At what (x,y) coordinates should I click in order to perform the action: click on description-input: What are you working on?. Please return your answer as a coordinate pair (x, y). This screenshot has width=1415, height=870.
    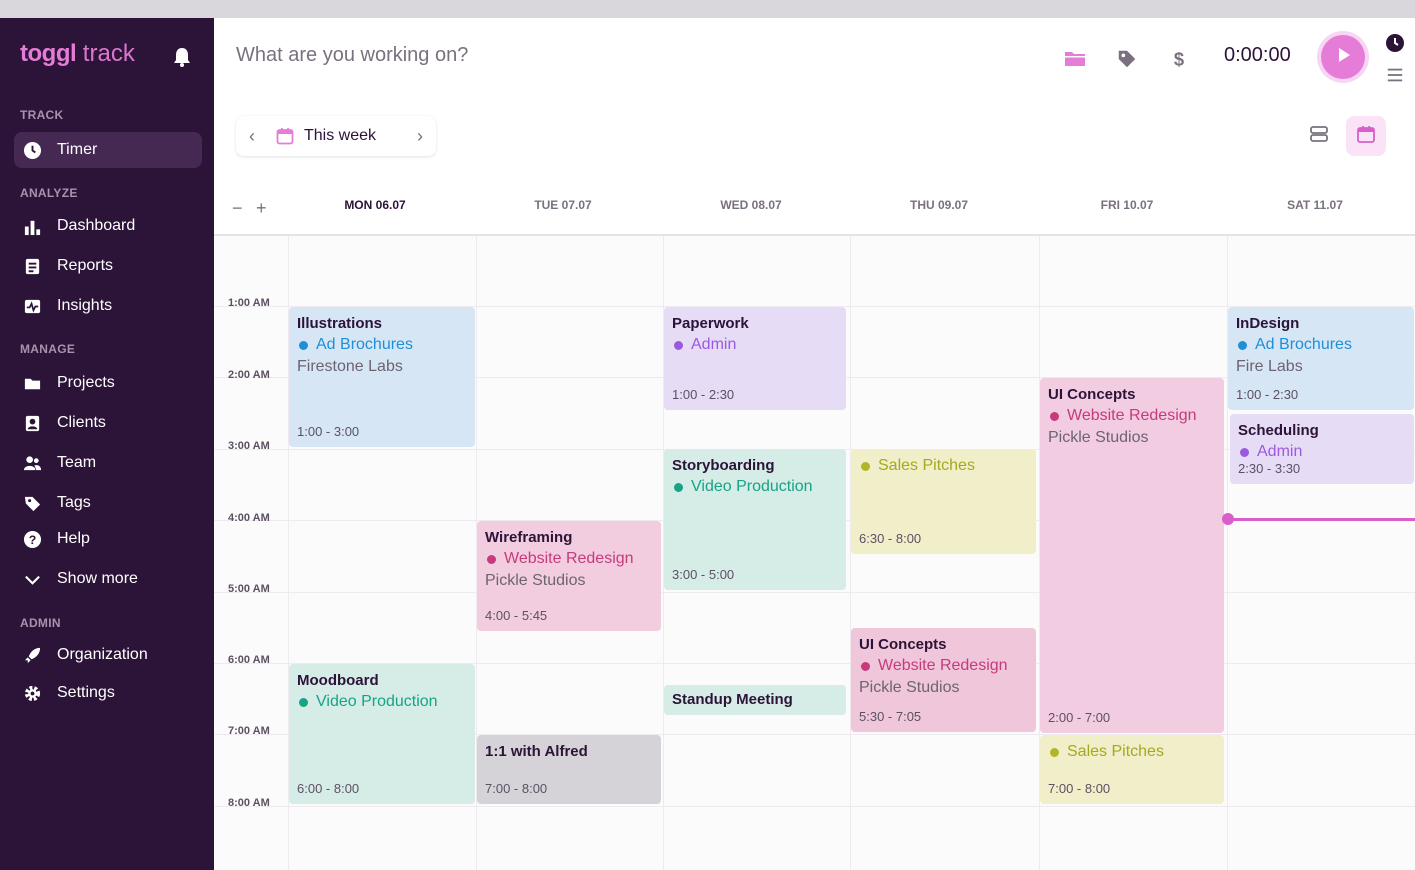
    Looking at the image, I should click on (352, 55).